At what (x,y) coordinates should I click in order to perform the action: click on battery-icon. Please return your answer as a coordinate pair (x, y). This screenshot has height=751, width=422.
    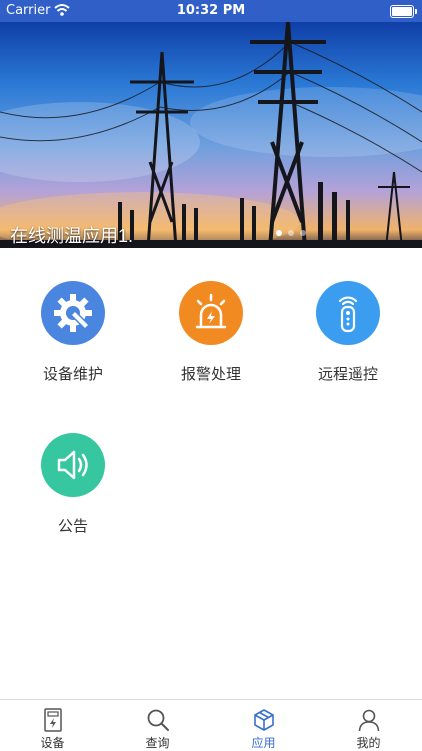
    Looking at the image, I should click on (403, 11).